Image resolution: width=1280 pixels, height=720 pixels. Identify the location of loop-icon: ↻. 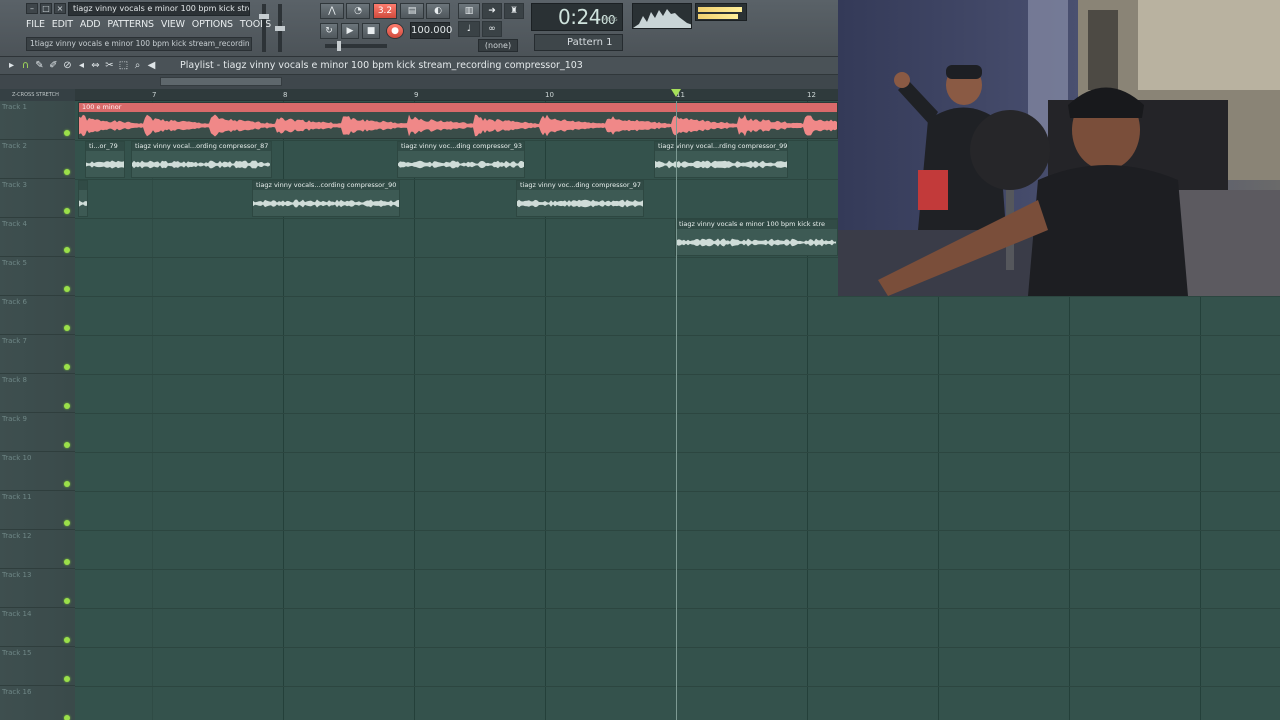
(329, 31).